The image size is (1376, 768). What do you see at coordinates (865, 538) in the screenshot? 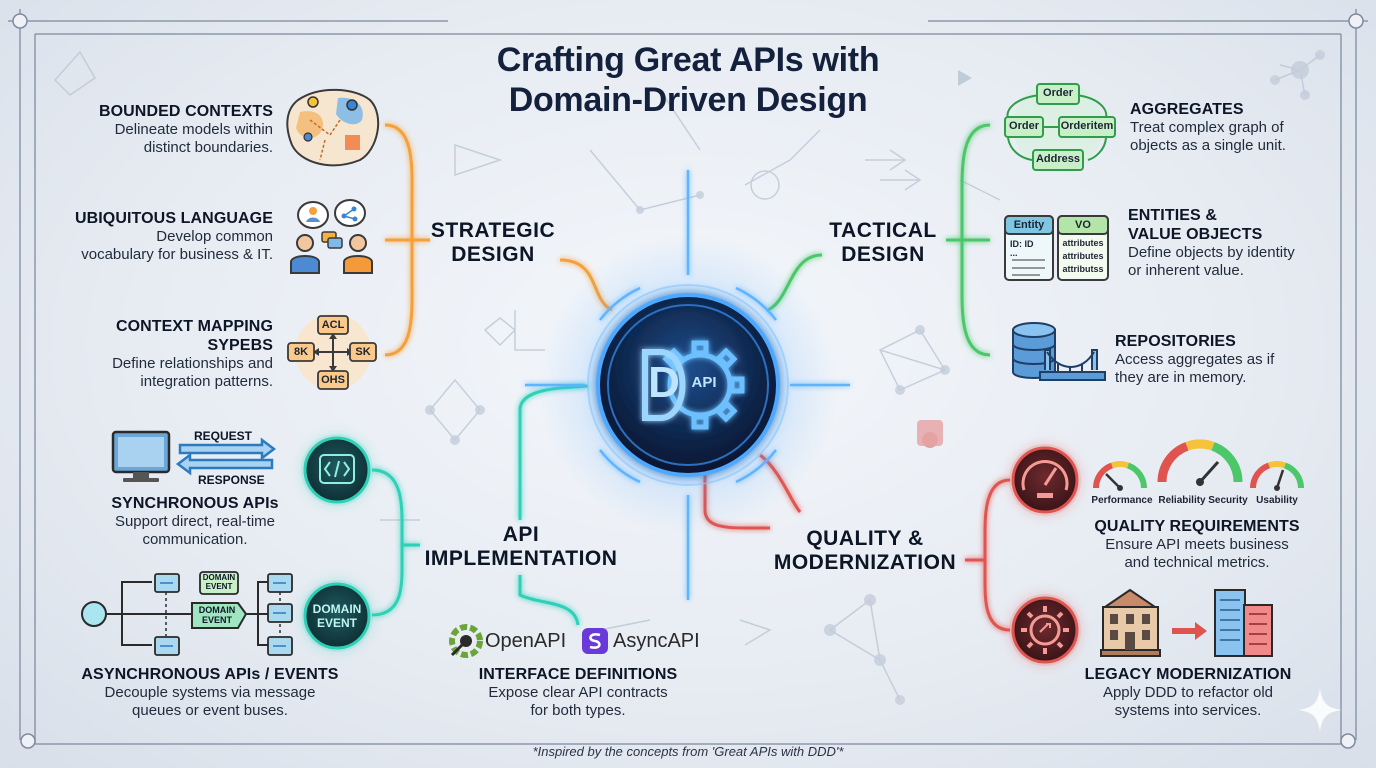
I see `quality-label-line1: QUALITY &` at bounding box center [865, 538].